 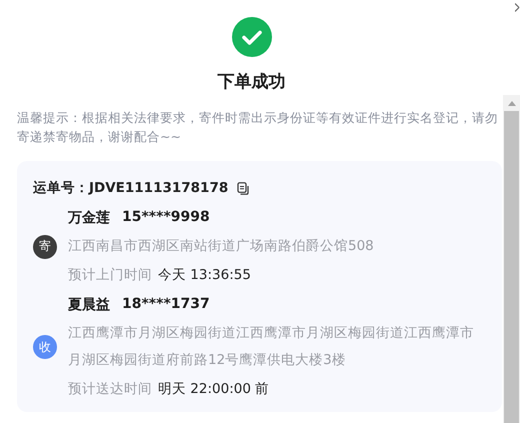 I want to click on scroll-up-icon, so click(x=512, y=103).